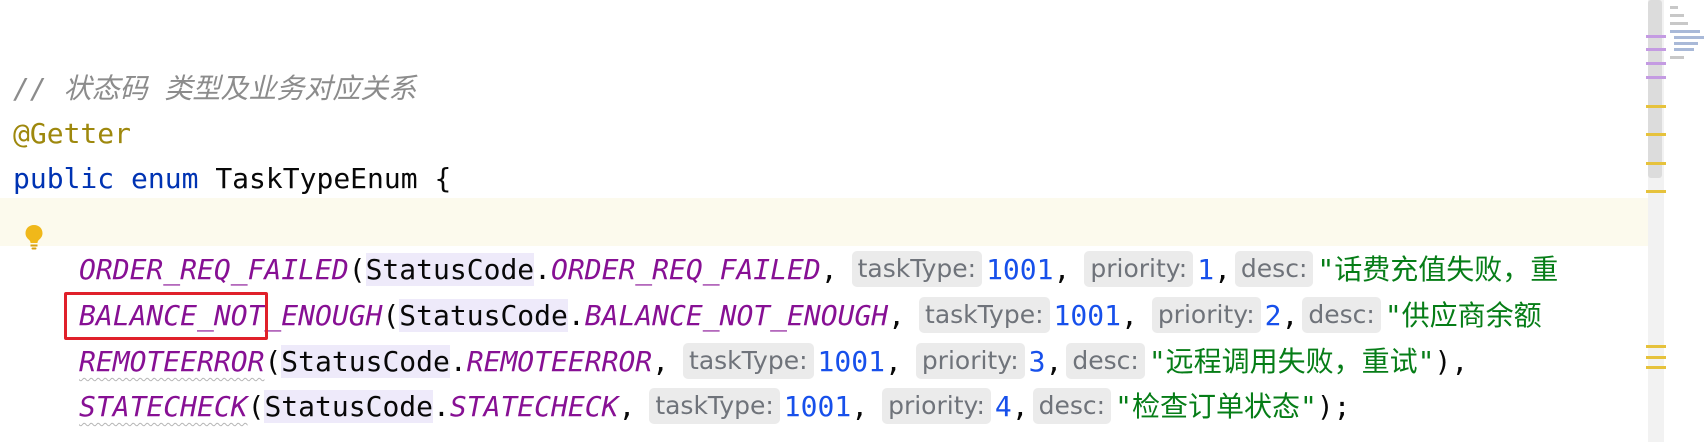 This screenshot has width=1705, height=442. I want to click on open-brace: {, so click(434, 178).